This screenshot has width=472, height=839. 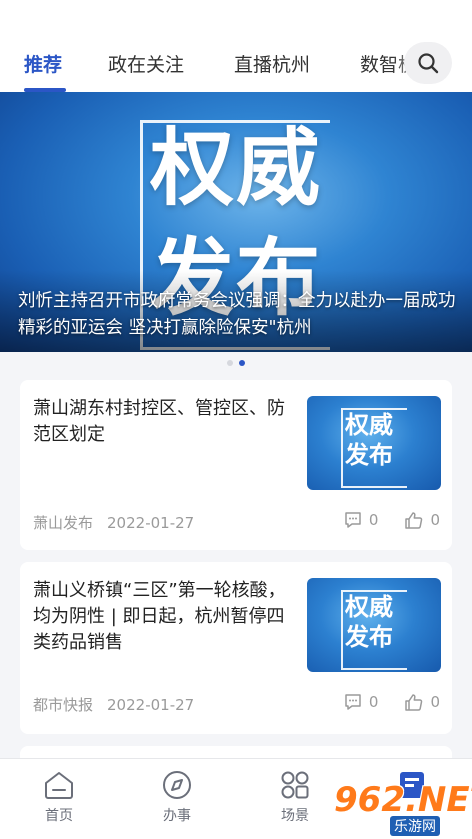 I want to click on carousel-indicator, so click(x=236, y=365).